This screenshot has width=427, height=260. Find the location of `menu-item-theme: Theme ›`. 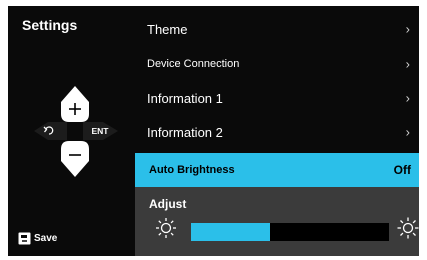

menu-item-theme: Theme › is located at coordinates (277, 29).